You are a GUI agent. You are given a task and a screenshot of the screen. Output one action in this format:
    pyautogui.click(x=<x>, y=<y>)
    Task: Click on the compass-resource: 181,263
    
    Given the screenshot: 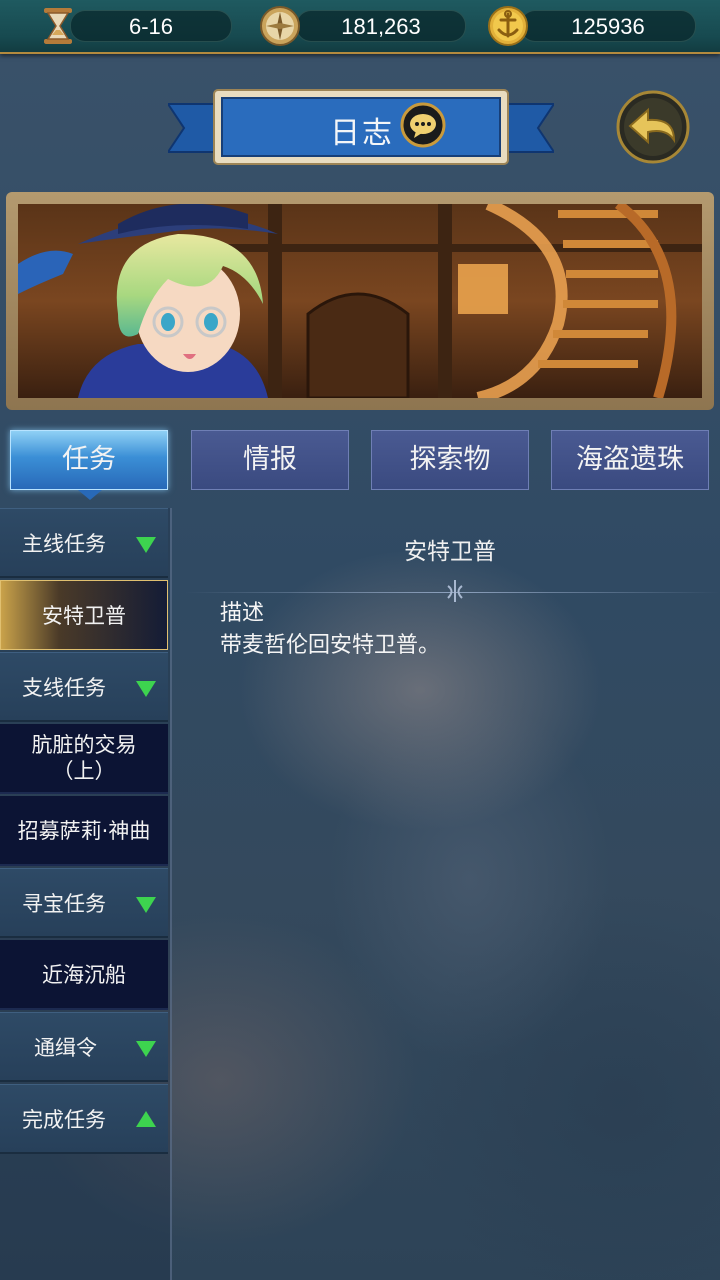 What is the action you would take?
    pyautogui.click(x=381, y=26)
    